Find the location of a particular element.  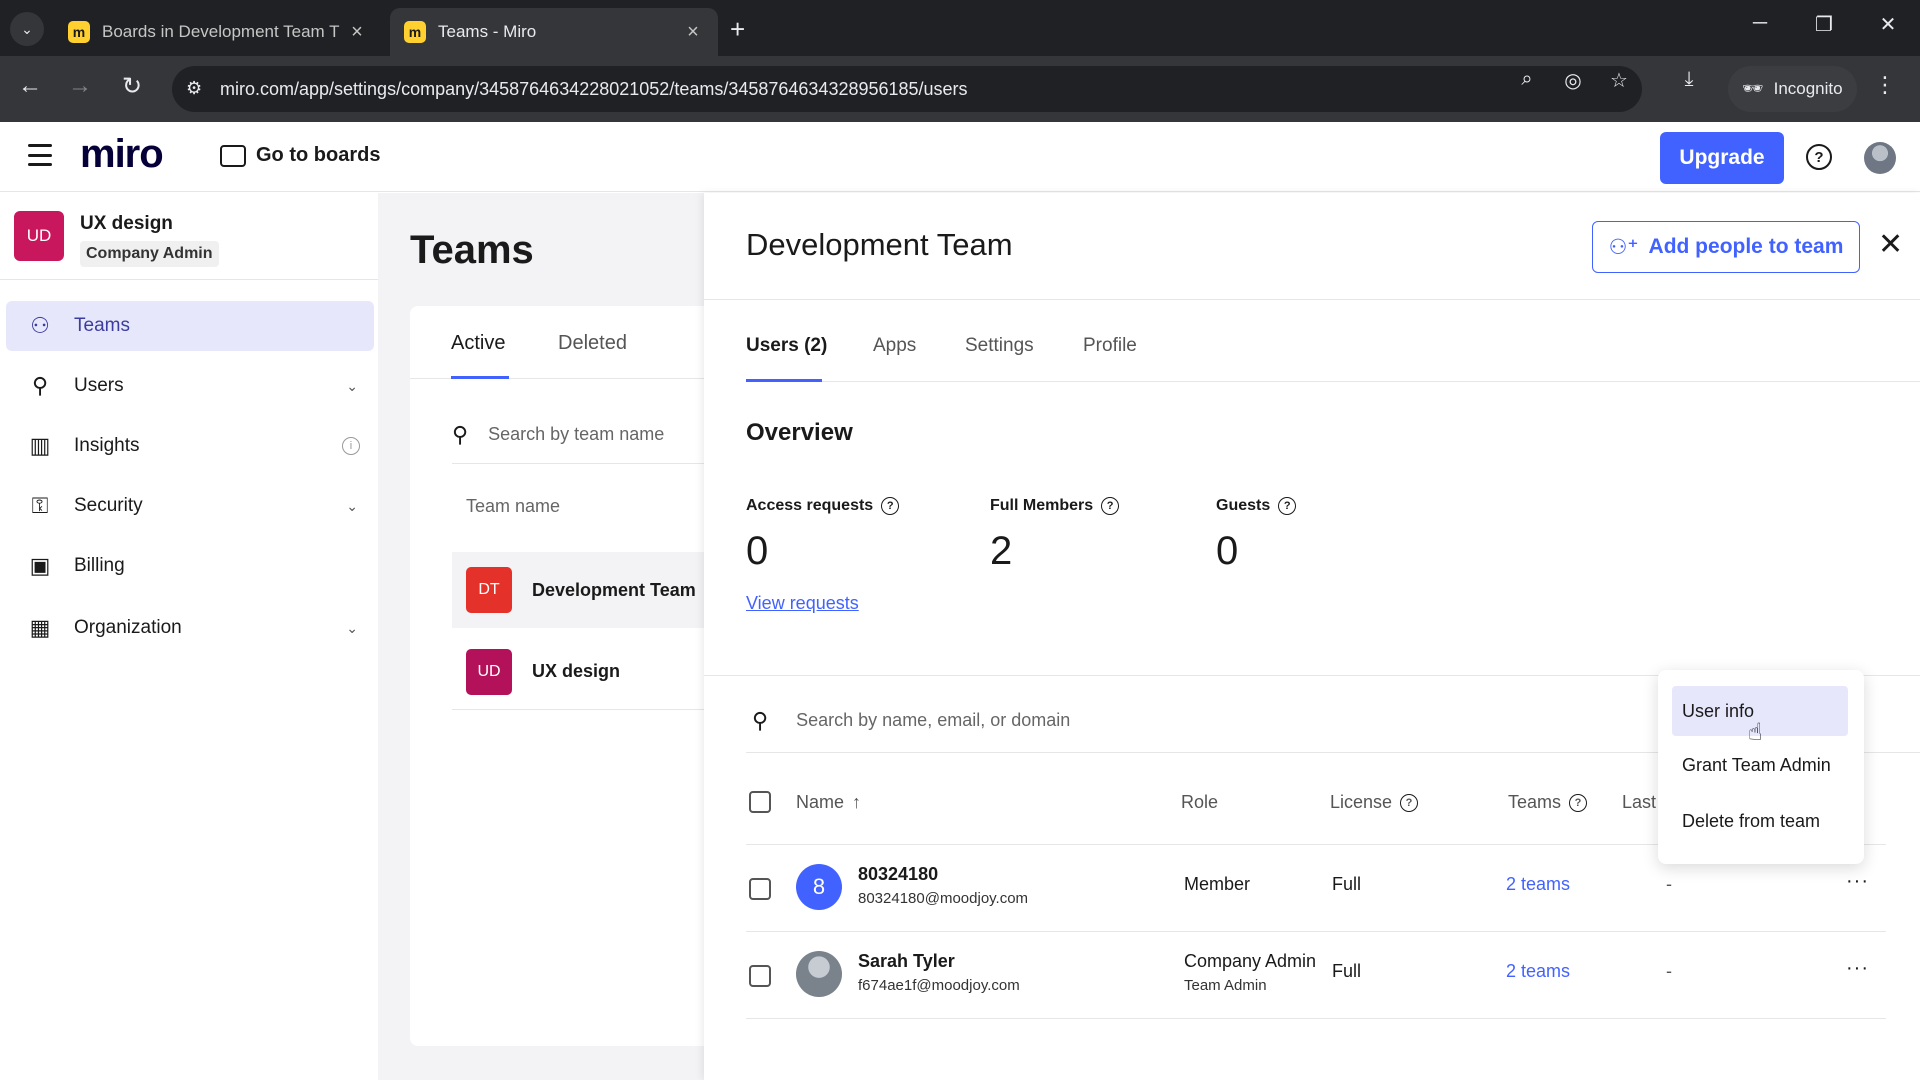

reload-icon: ↻ is located at coordinates (132, 86).